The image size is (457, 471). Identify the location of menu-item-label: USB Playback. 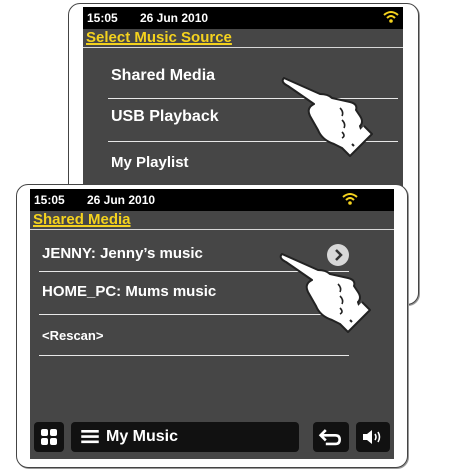
(165, 116).